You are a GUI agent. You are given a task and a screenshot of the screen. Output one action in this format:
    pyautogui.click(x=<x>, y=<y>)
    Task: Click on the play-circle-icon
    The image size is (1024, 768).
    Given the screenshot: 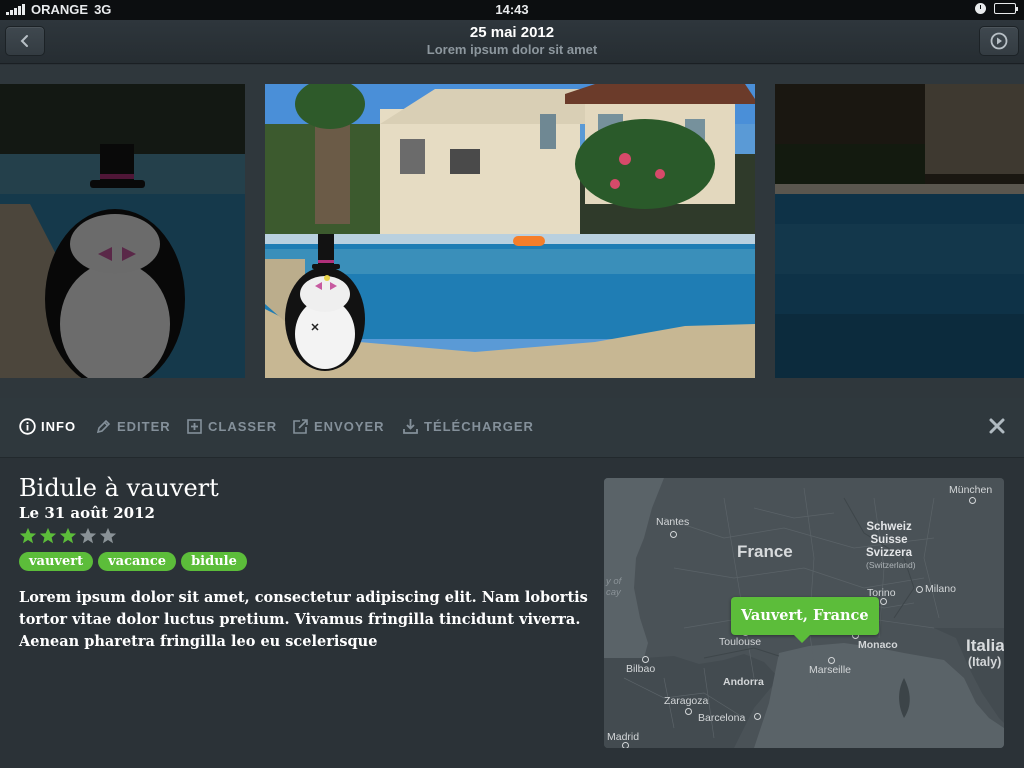 What is the action you would take?
    pyautogui.click(x=999, y=41)
    